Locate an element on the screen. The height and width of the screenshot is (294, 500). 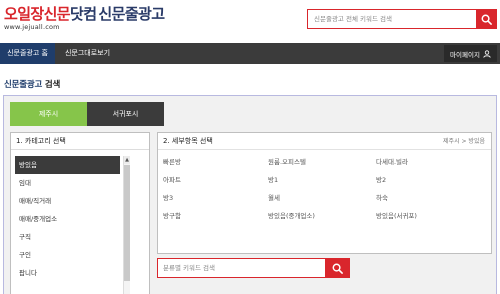
global-search-input is located at coordinates (392, 19).